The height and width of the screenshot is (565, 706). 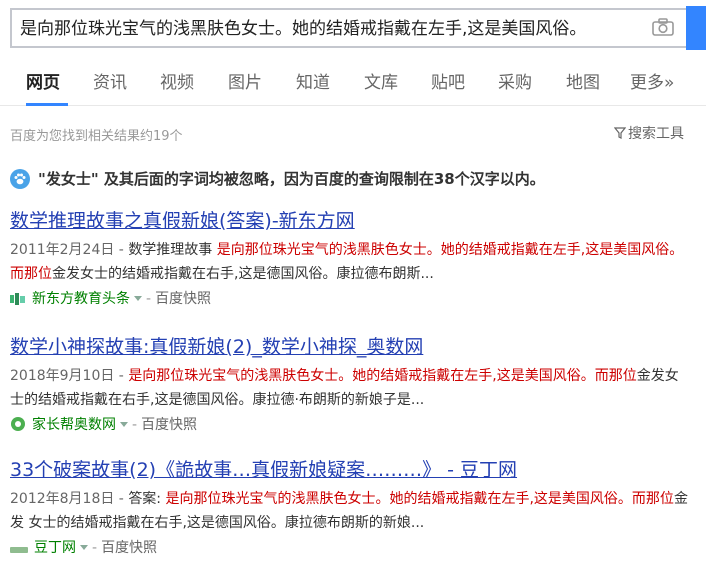 What do you see at coordinates (81, 299) in the screenshot?
I see `result-site-name: 新东方教育头条` at bounding box center [81, 299].